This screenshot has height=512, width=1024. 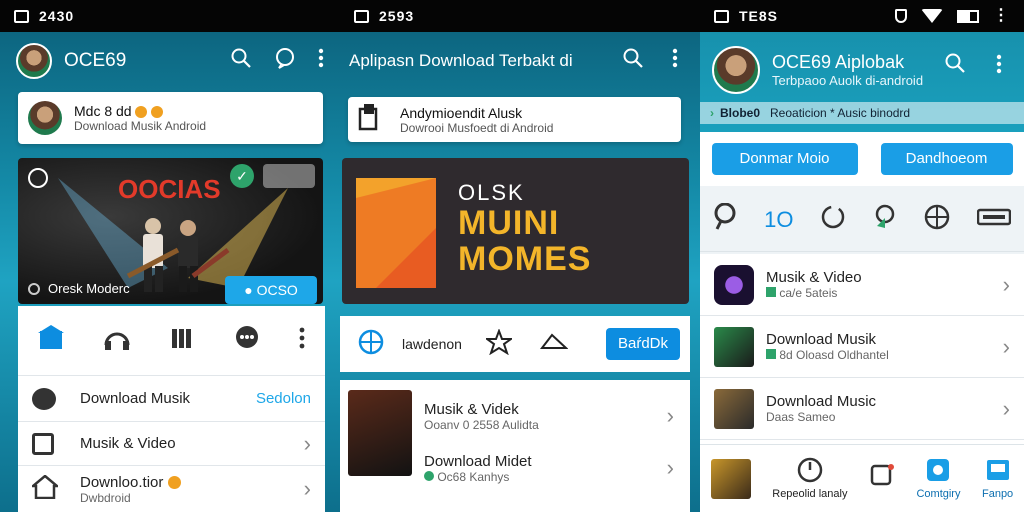 What do you see at coordinates (549, 468) in the screenshot?
I see `list-item: Download Midet Oc68 Kanhys ›` at bounding box center [549, 468].